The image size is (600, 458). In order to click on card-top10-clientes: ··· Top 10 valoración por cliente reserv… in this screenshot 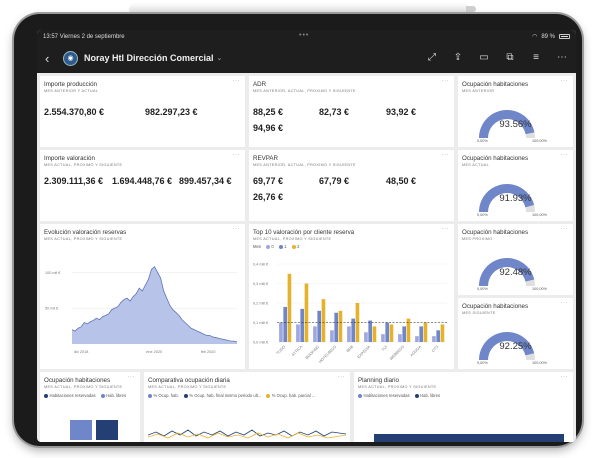, I will do `click(351, 296)`.